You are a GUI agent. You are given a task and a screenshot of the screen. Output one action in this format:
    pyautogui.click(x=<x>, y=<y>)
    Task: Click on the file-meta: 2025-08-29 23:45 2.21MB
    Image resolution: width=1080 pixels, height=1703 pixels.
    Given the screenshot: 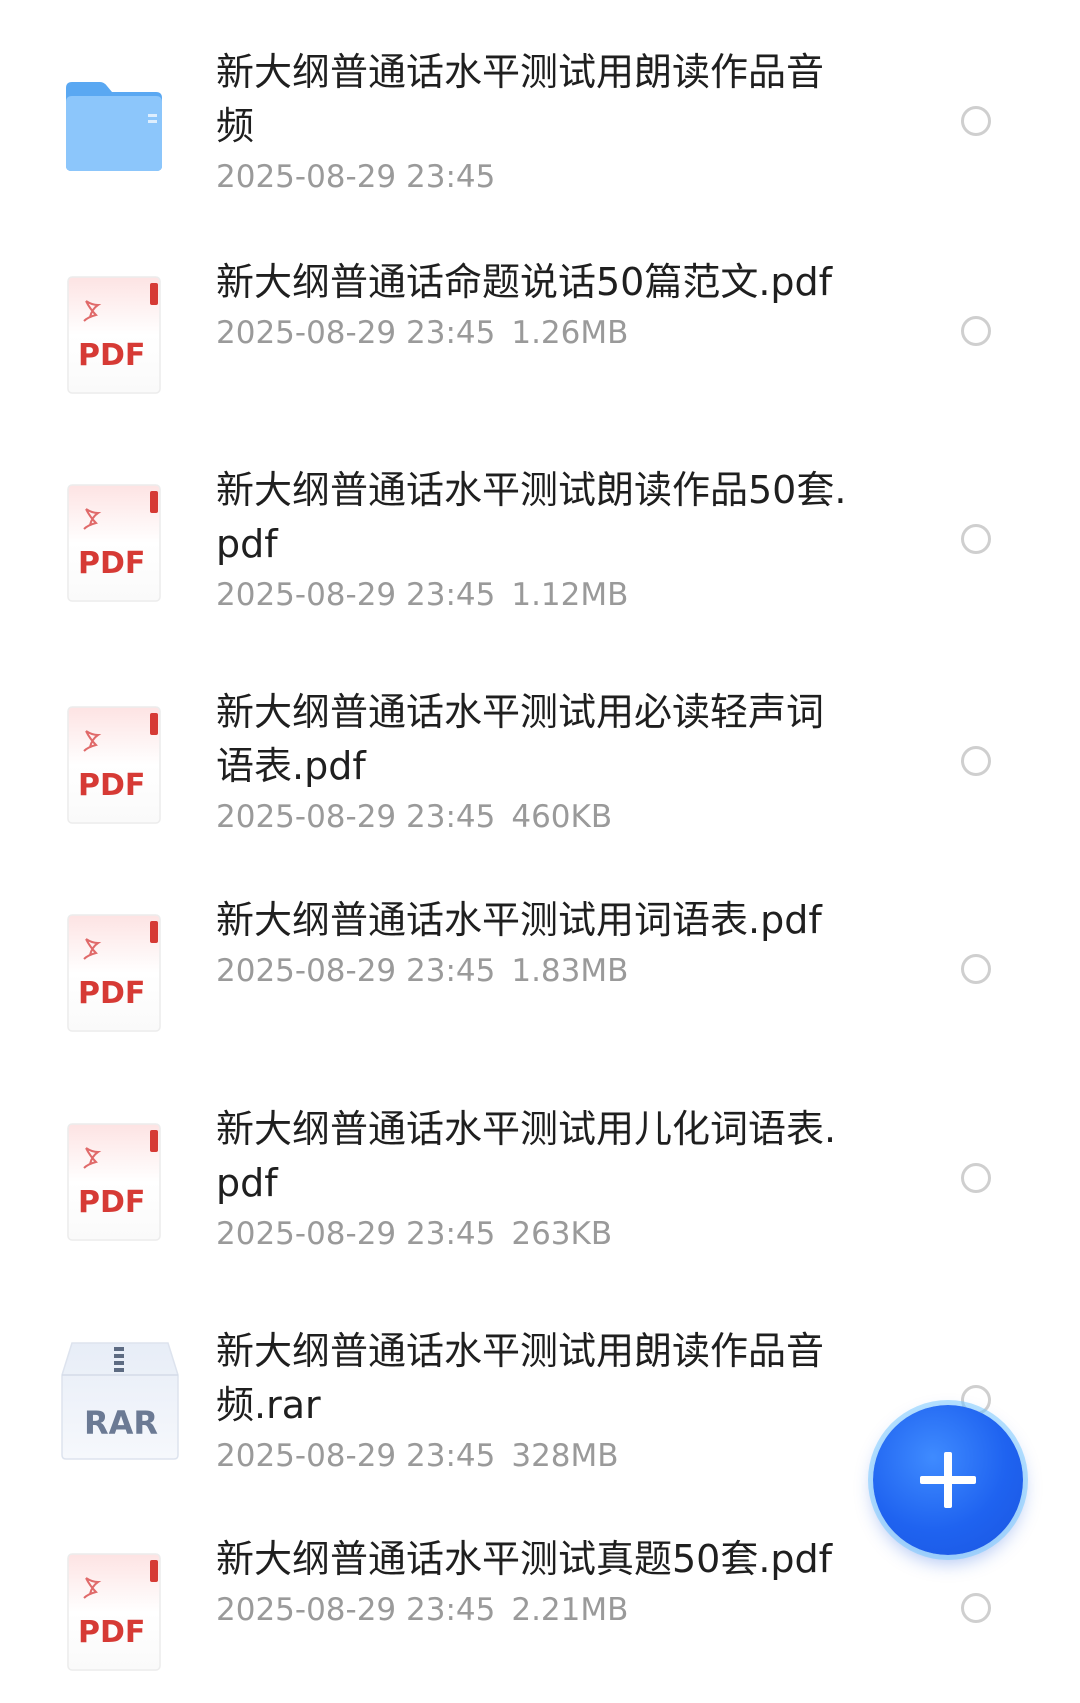 What is the action you would take?
    pyautogui.click(x=536, y=1610)
    